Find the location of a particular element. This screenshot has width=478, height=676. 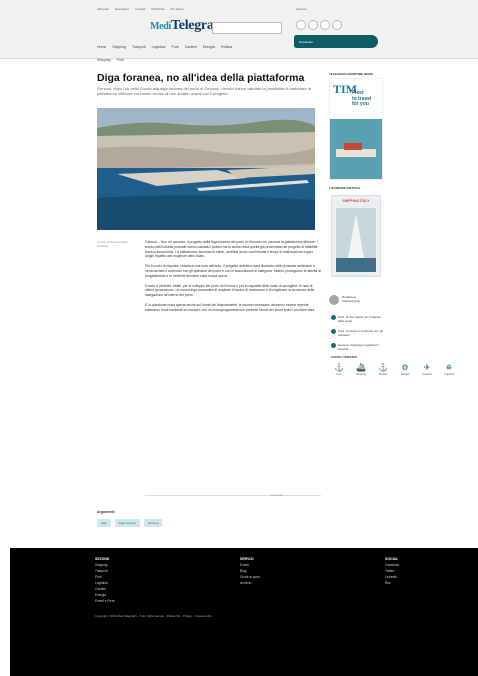

avatar is located at coordinates (334, 300).